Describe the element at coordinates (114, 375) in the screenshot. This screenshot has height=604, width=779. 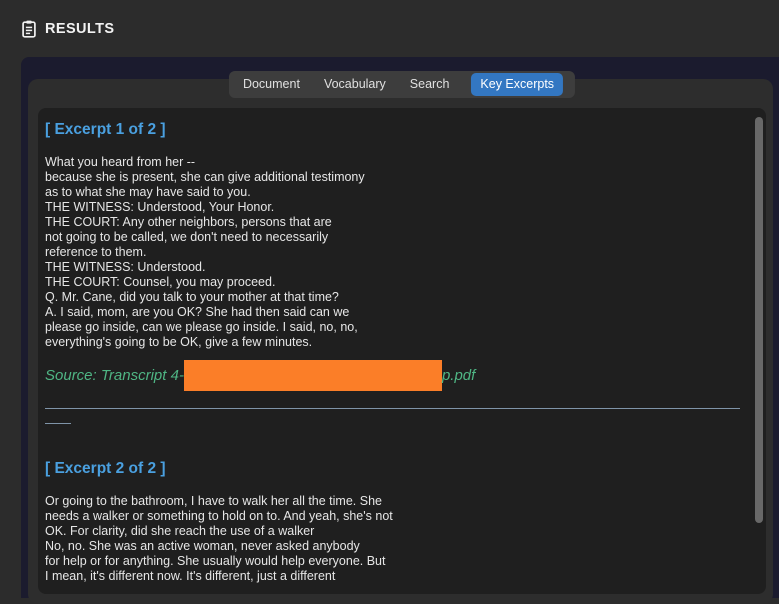
I see `source-prefix: Source: Transcript 4-` at that location.